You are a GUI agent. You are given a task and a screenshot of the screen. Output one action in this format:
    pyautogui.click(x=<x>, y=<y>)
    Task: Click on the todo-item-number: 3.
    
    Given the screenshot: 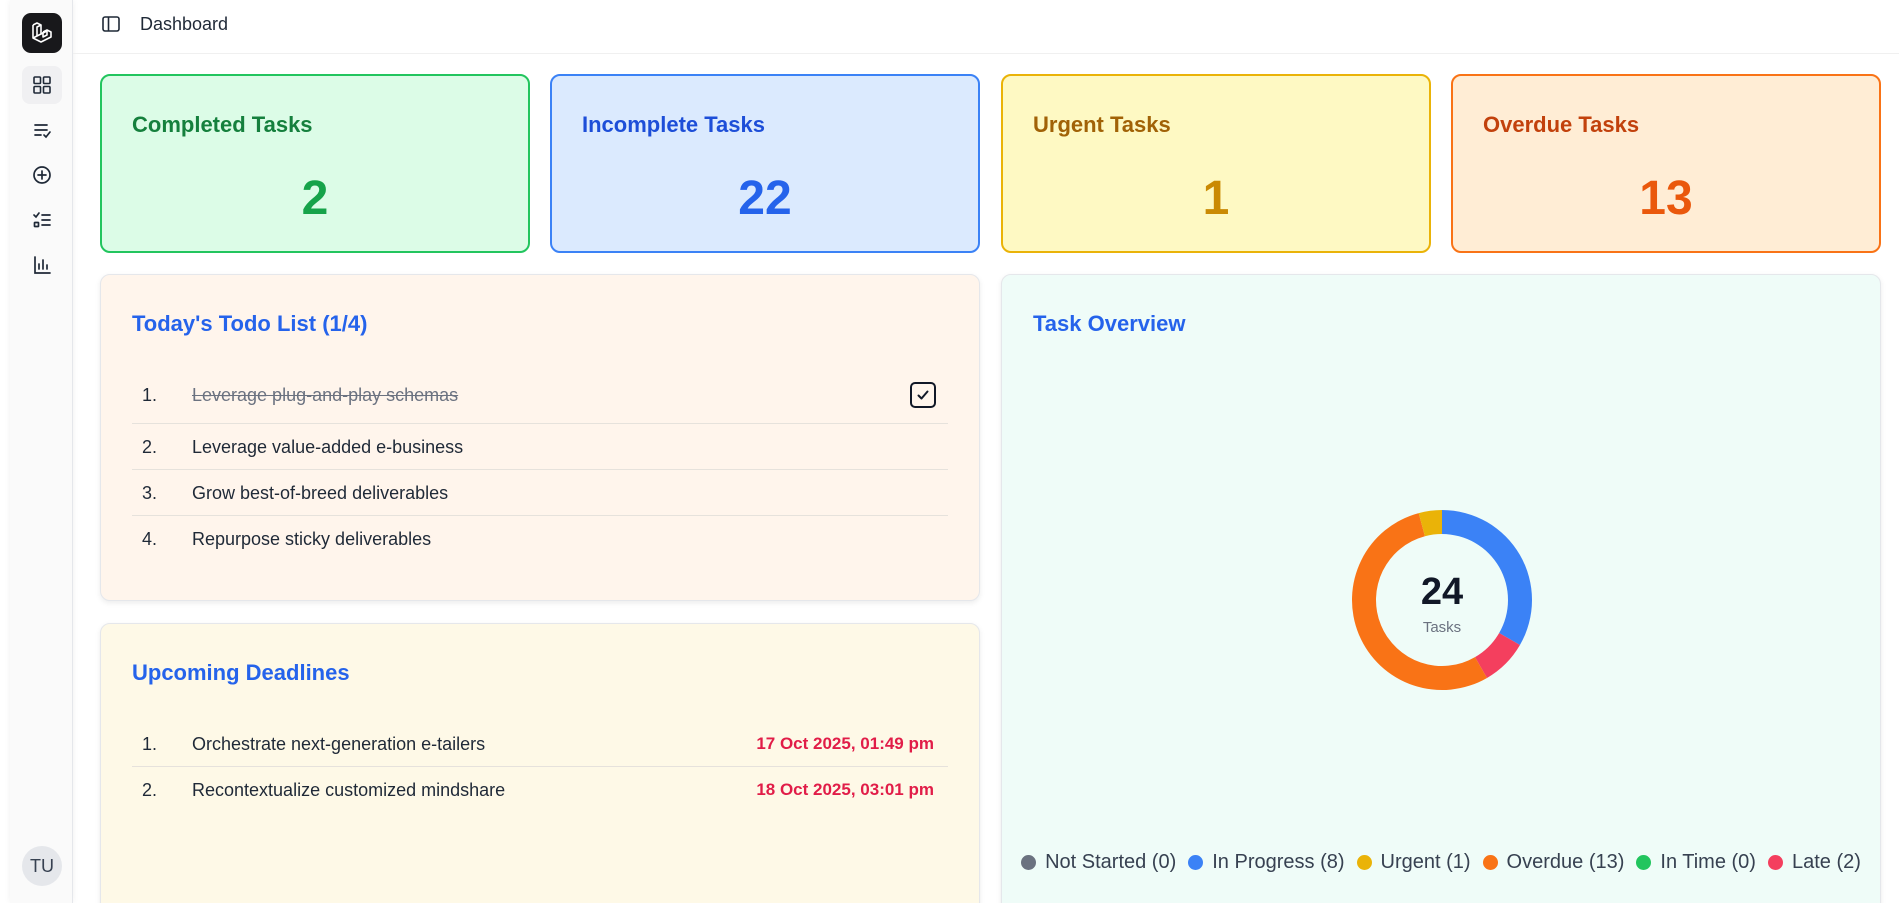 What is the action you would take?
    pyautogui.click(x=150, y=493)
    